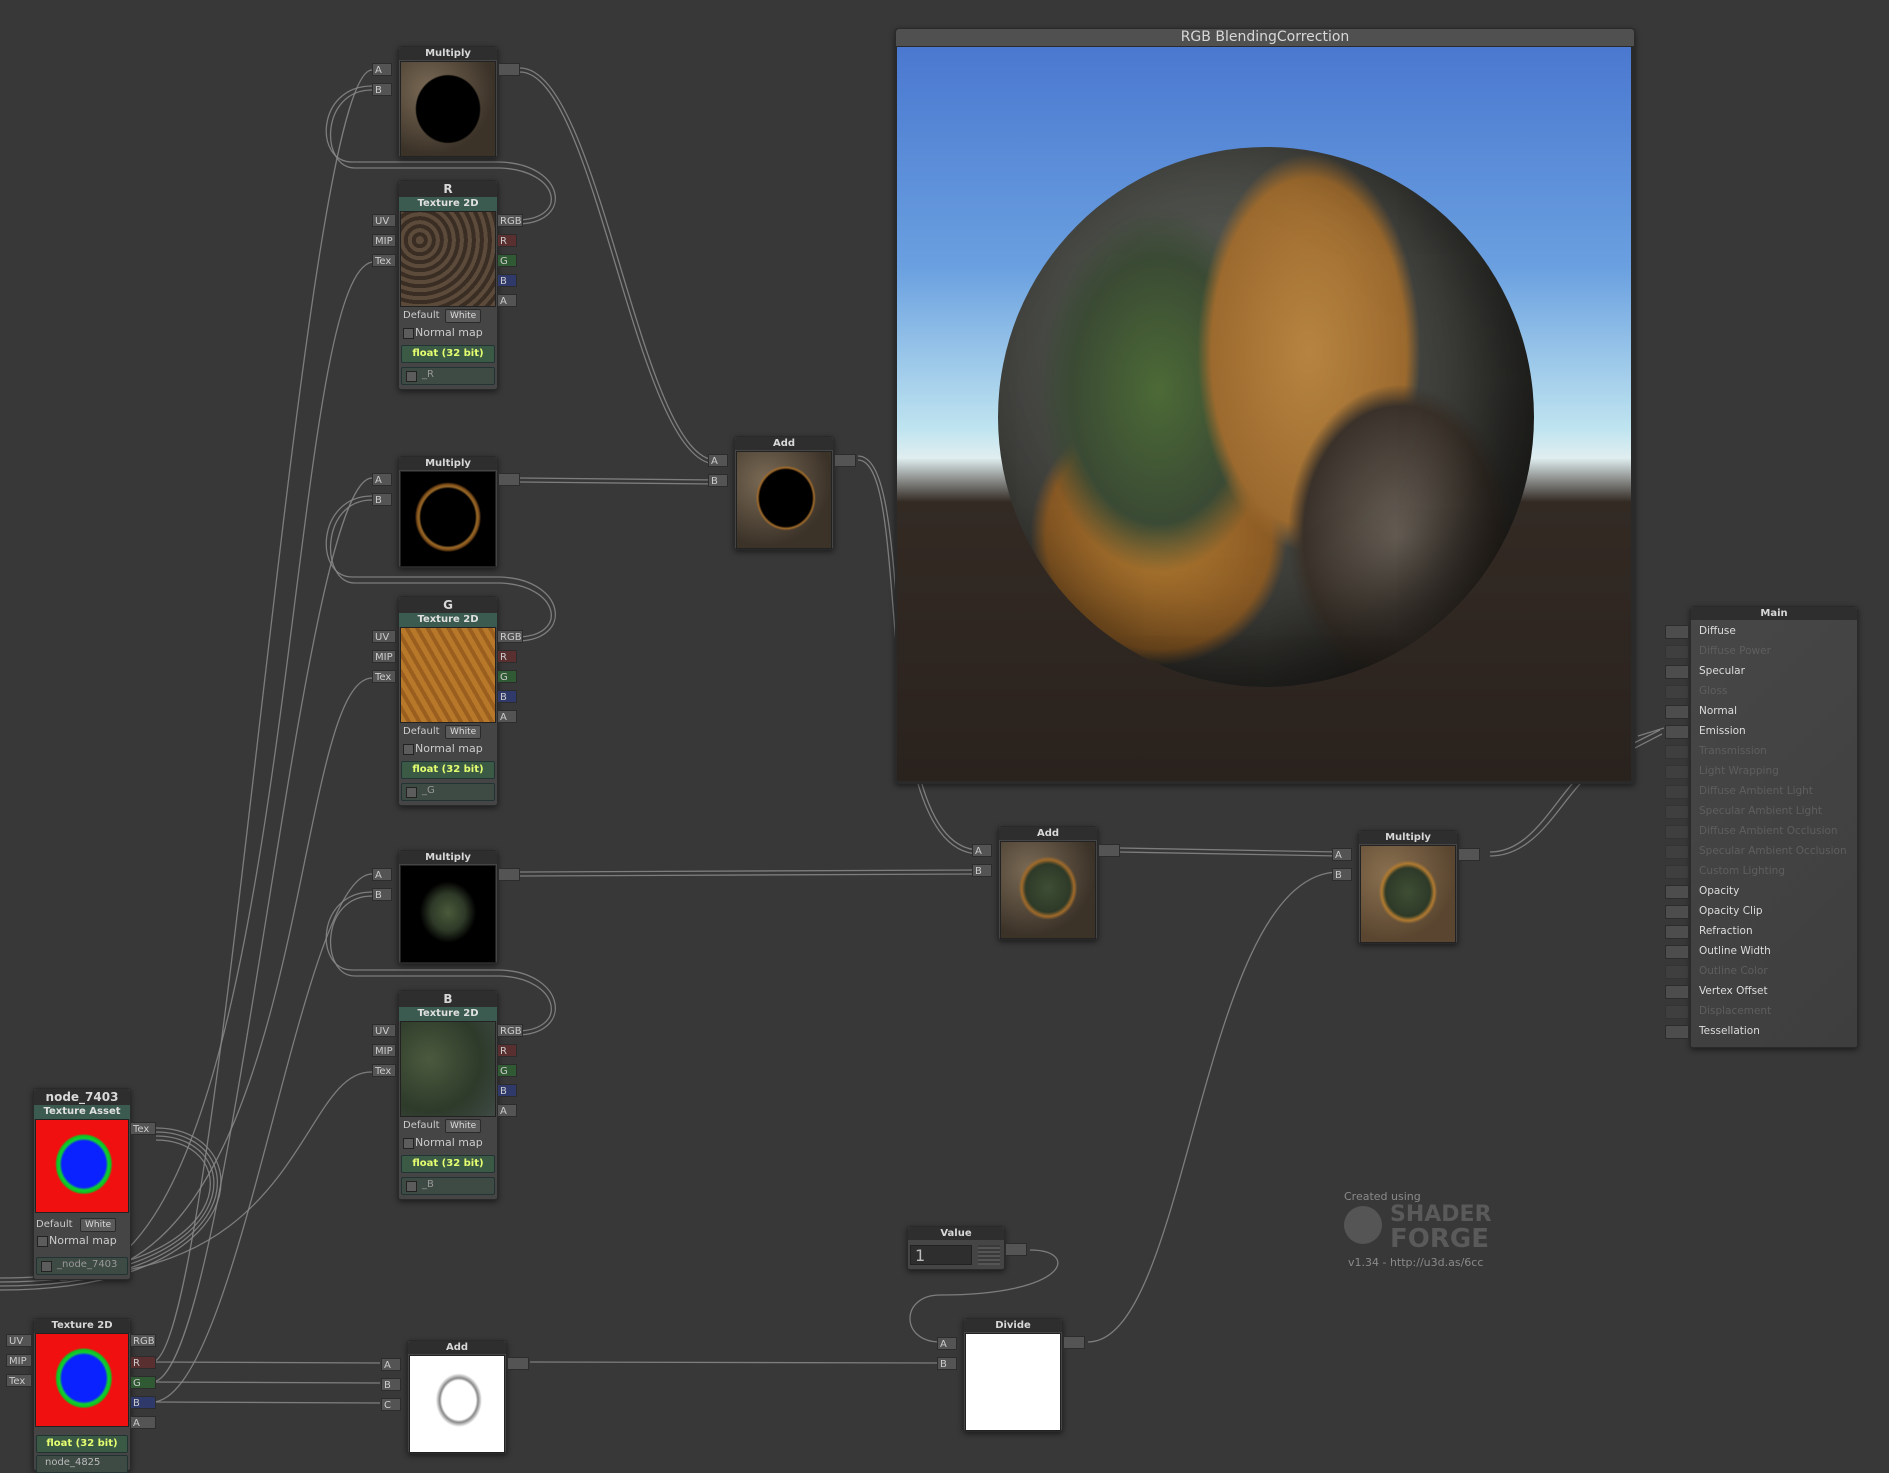  Describe the element at coordinates (1761, 731) in the screenshot. I see `main-input-emission: Emission` at that location.